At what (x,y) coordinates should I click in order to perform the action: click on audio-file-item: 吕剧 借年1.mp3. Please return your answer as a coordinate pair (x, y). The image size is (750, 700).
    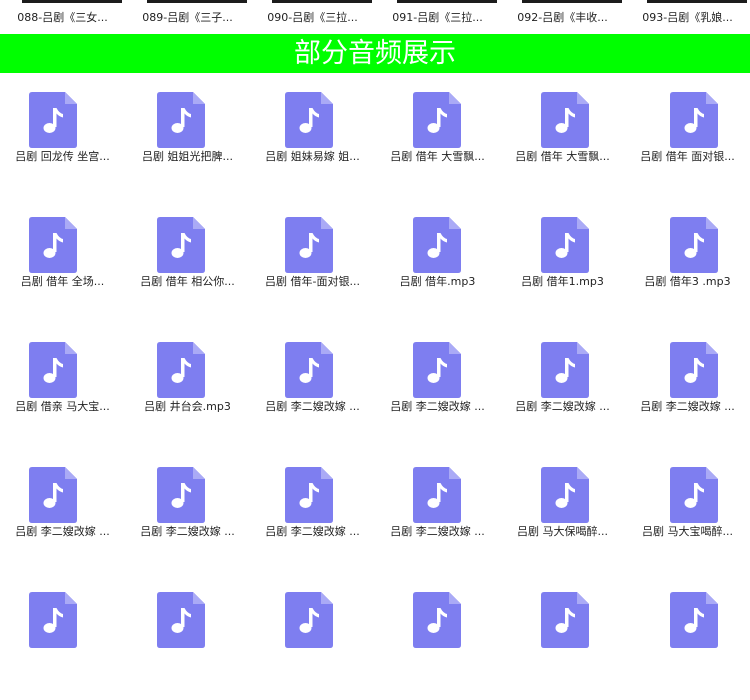
    Looking at the image, I should click on (562, 262).